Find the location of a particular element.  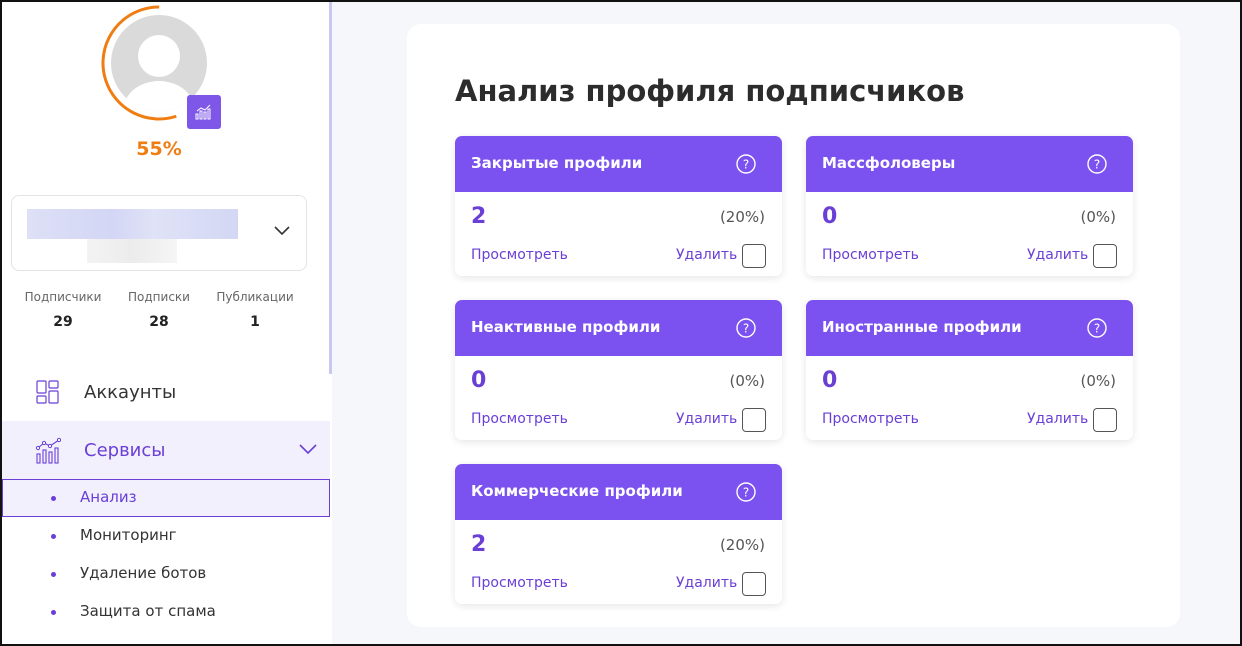

sidebar-scrollbar is located at coordinates (330, 188).